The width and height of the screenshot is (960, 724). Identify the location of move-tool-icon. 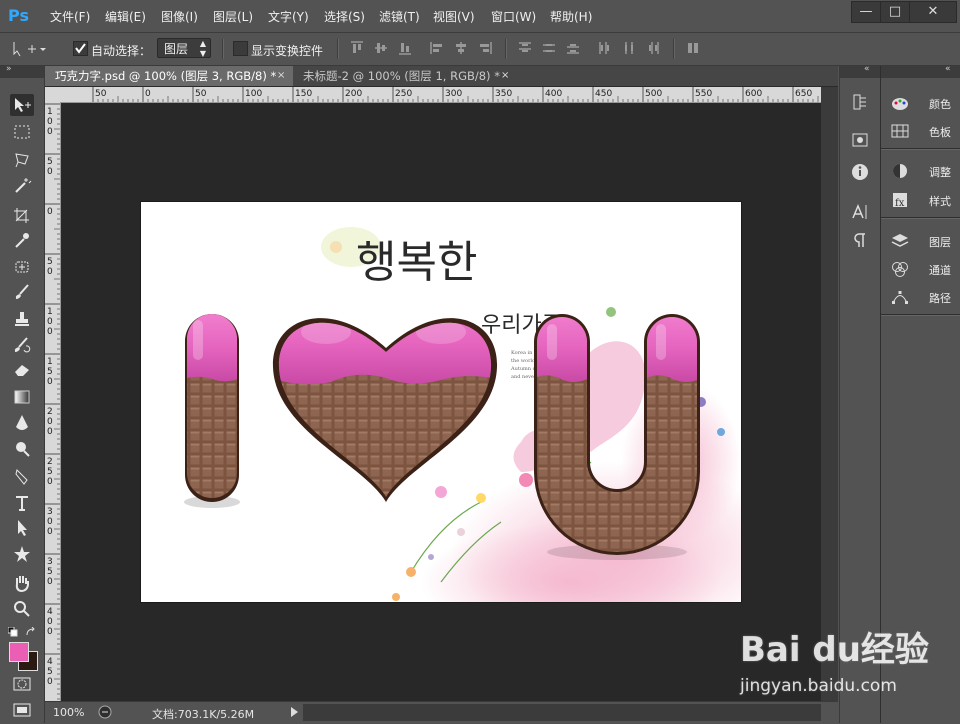
(22, 105).